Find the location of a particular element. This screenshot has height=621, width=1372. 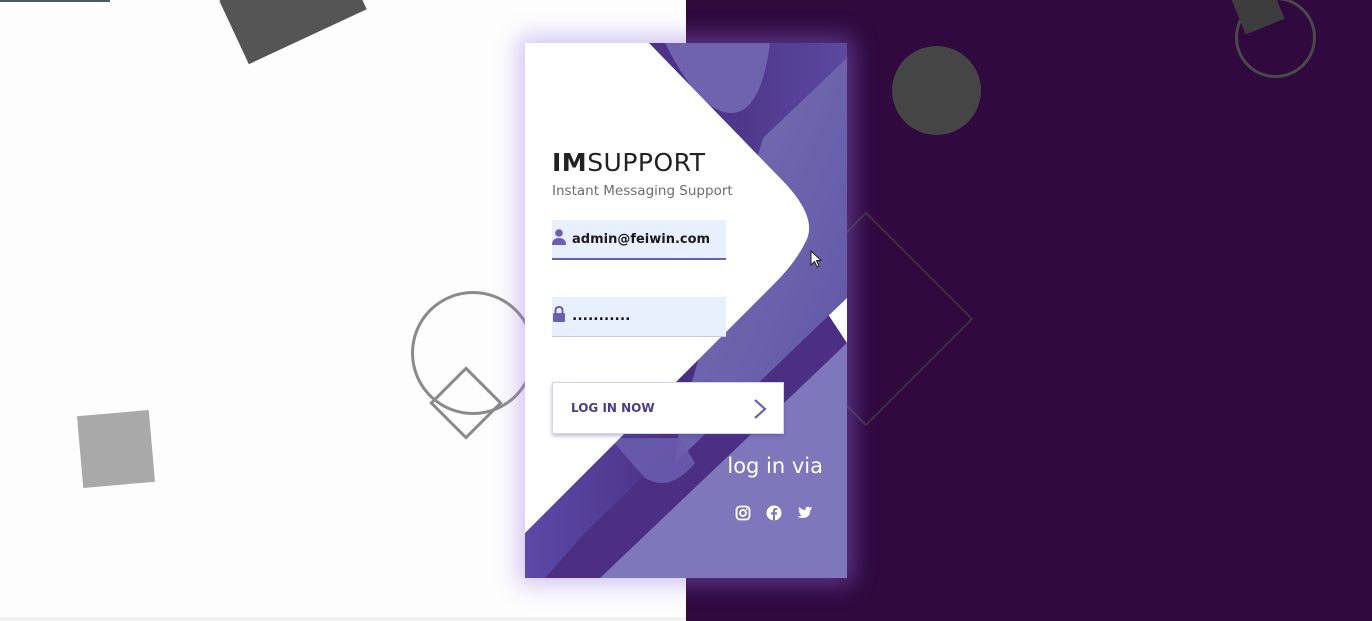

lock-icon is located at coordinates (559, 313).